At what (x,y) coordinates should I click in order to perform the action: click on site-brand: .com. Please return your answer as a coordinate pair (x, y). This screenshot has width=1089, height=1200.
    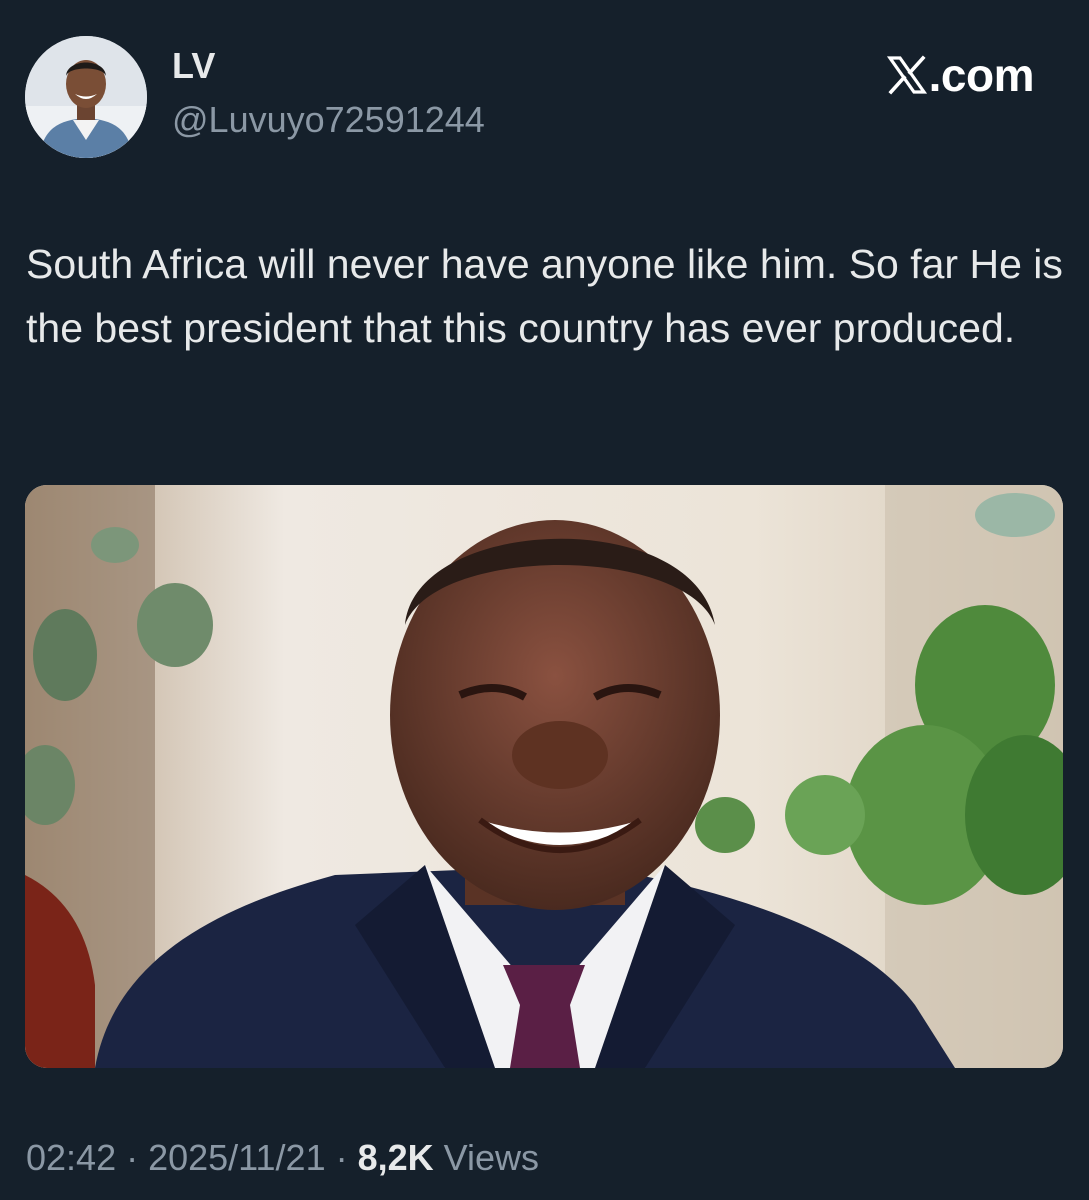
    Looking at the image, I should click on (960, 75).